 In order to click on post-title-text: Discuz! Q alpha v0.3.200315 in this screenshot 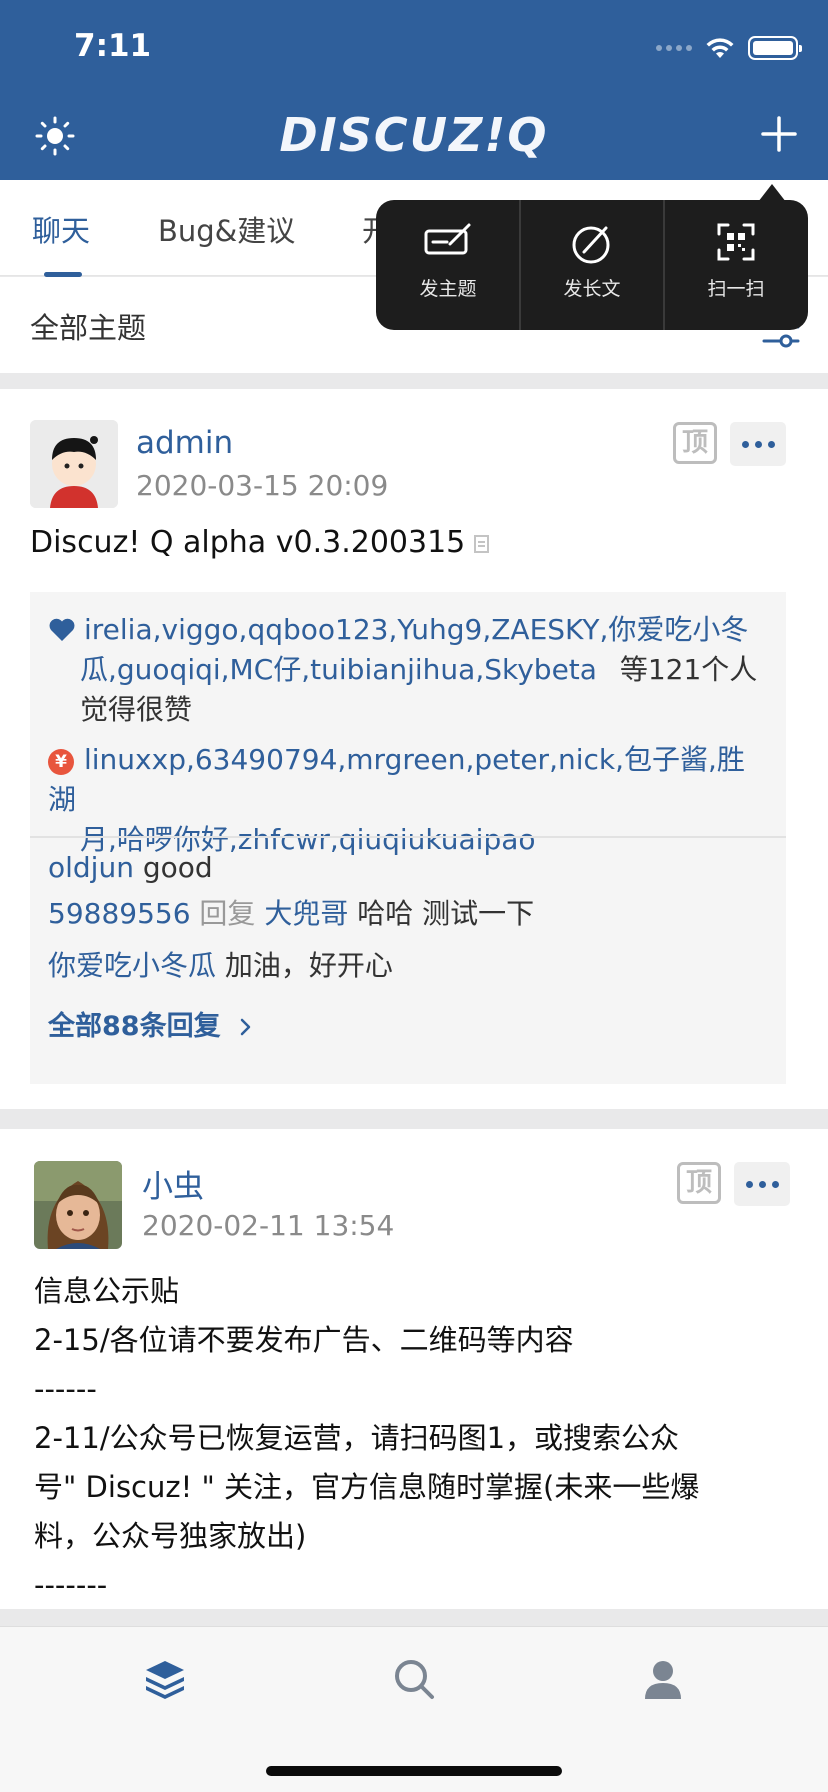, I will do `click(248, 542)`.